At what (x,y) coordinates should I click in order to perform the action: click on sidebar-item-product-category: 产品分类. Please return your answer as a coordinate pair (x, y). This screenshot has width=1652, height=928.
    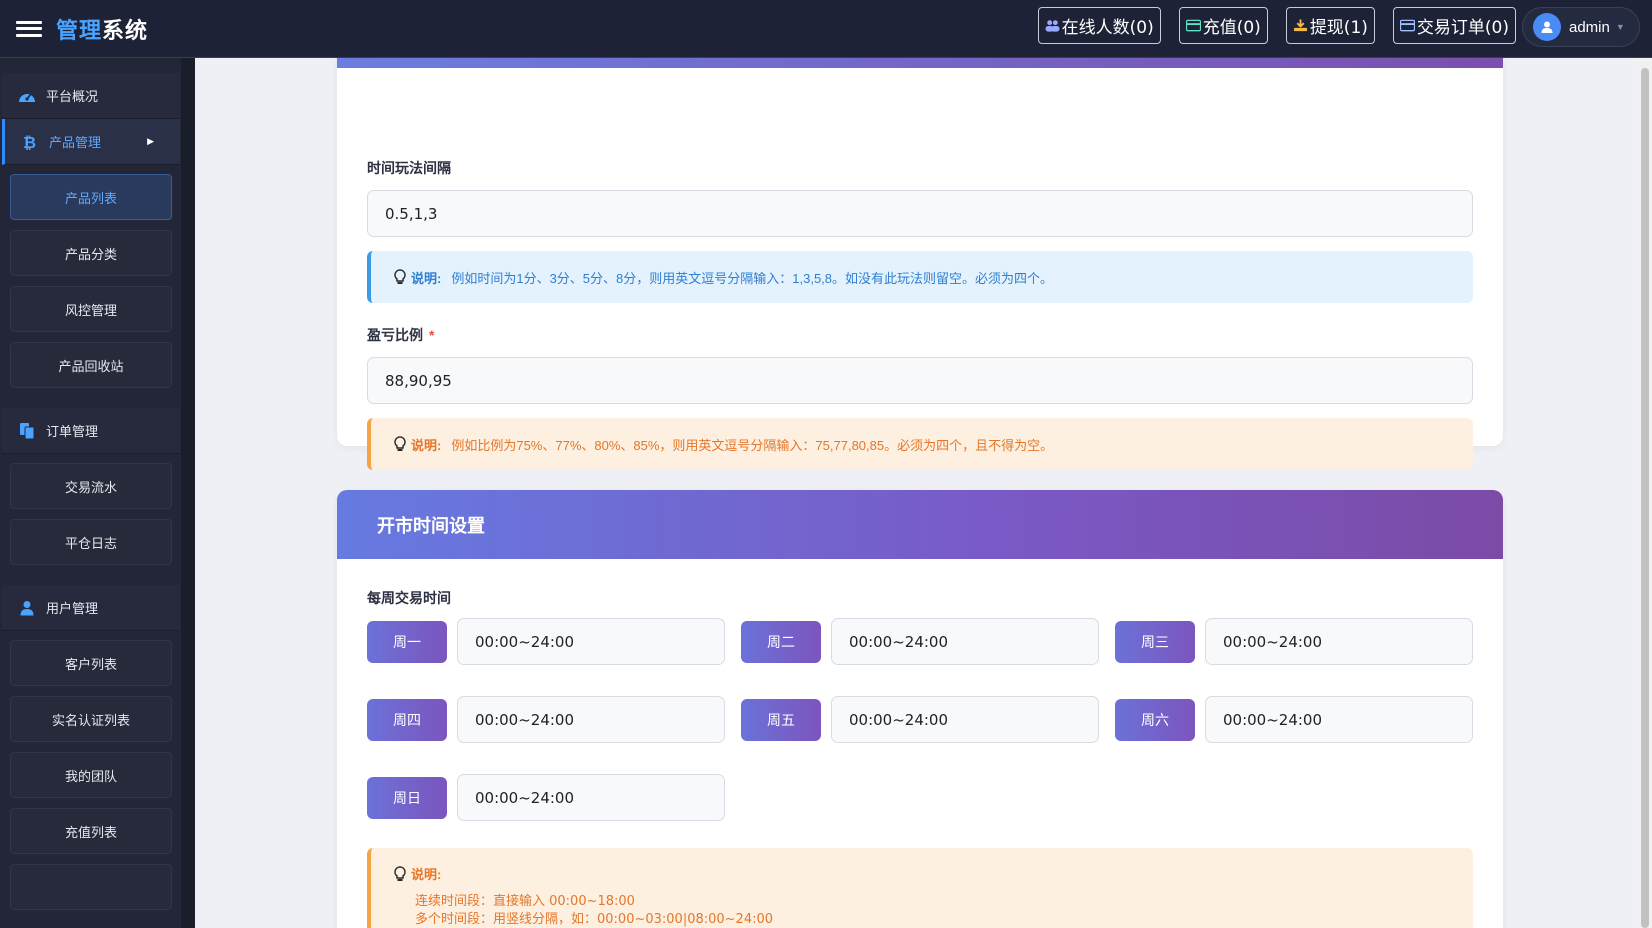
    Looking at the image, I should click on (91, 253).